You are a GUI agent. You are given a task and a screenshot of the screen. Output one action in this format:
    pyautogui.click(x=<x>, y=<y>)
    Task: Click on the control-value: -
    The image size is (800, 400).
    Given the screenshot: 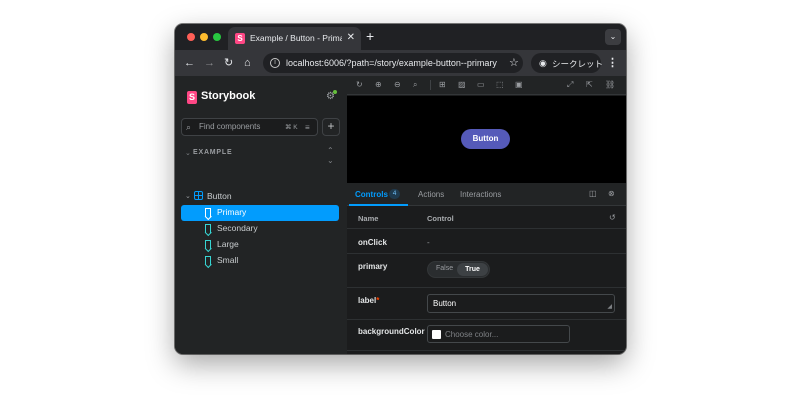 What is the action you would take?
    pyautogui.click(x=428, y=242)
    